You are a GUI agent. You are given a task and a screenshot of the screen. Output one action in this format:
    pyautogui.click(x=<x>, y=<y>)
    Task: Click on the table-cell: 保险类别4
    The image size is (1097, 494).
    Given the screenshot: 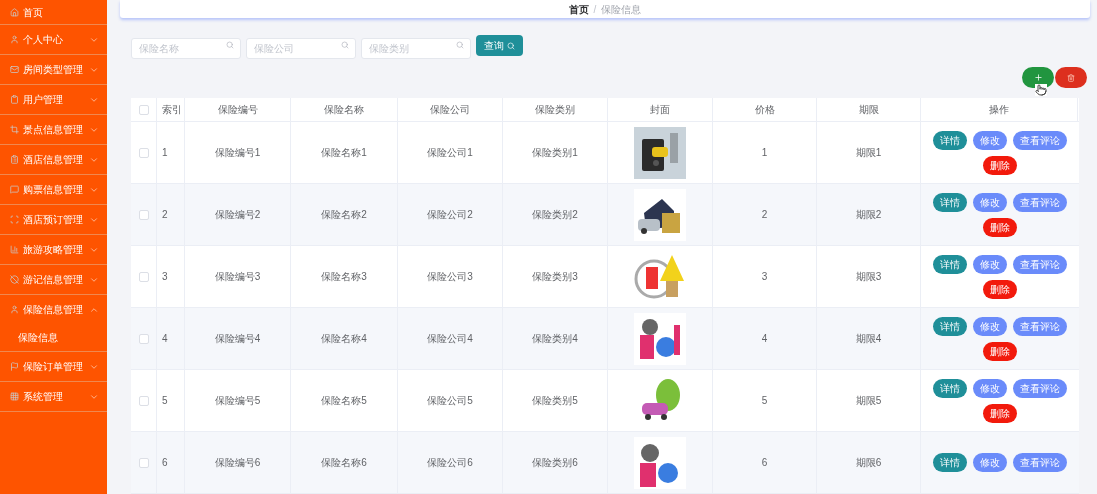 What is the action you would take?
    pyautogui.click(x=555, y=338)
    